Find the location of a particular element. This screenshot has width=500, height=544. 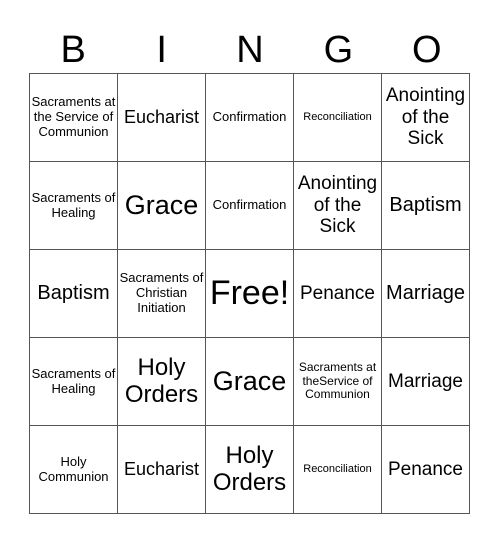

header-letter-n: N is located at coordinates (250, 50).